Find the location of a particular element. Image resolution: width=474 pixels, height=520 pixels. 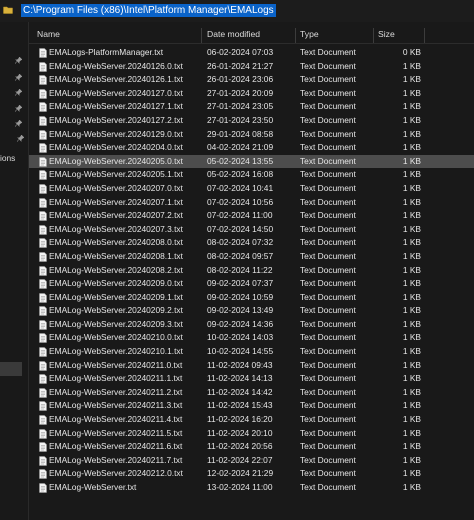

file-date-modified: 11-02-2024 14:42 is located at coordinates (240, 391).